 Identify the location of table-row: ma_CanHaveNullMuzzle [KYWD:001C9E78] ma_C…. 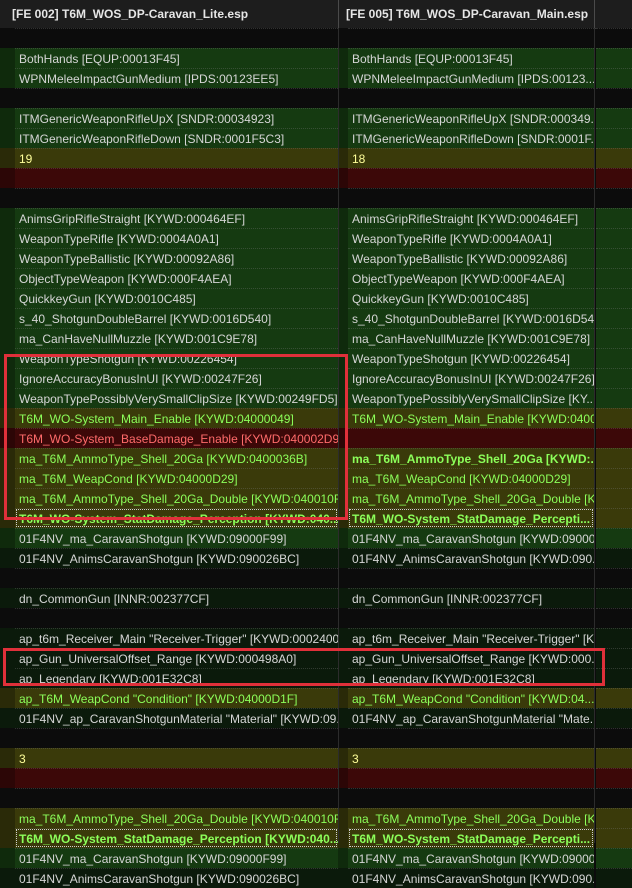
(316, 338).